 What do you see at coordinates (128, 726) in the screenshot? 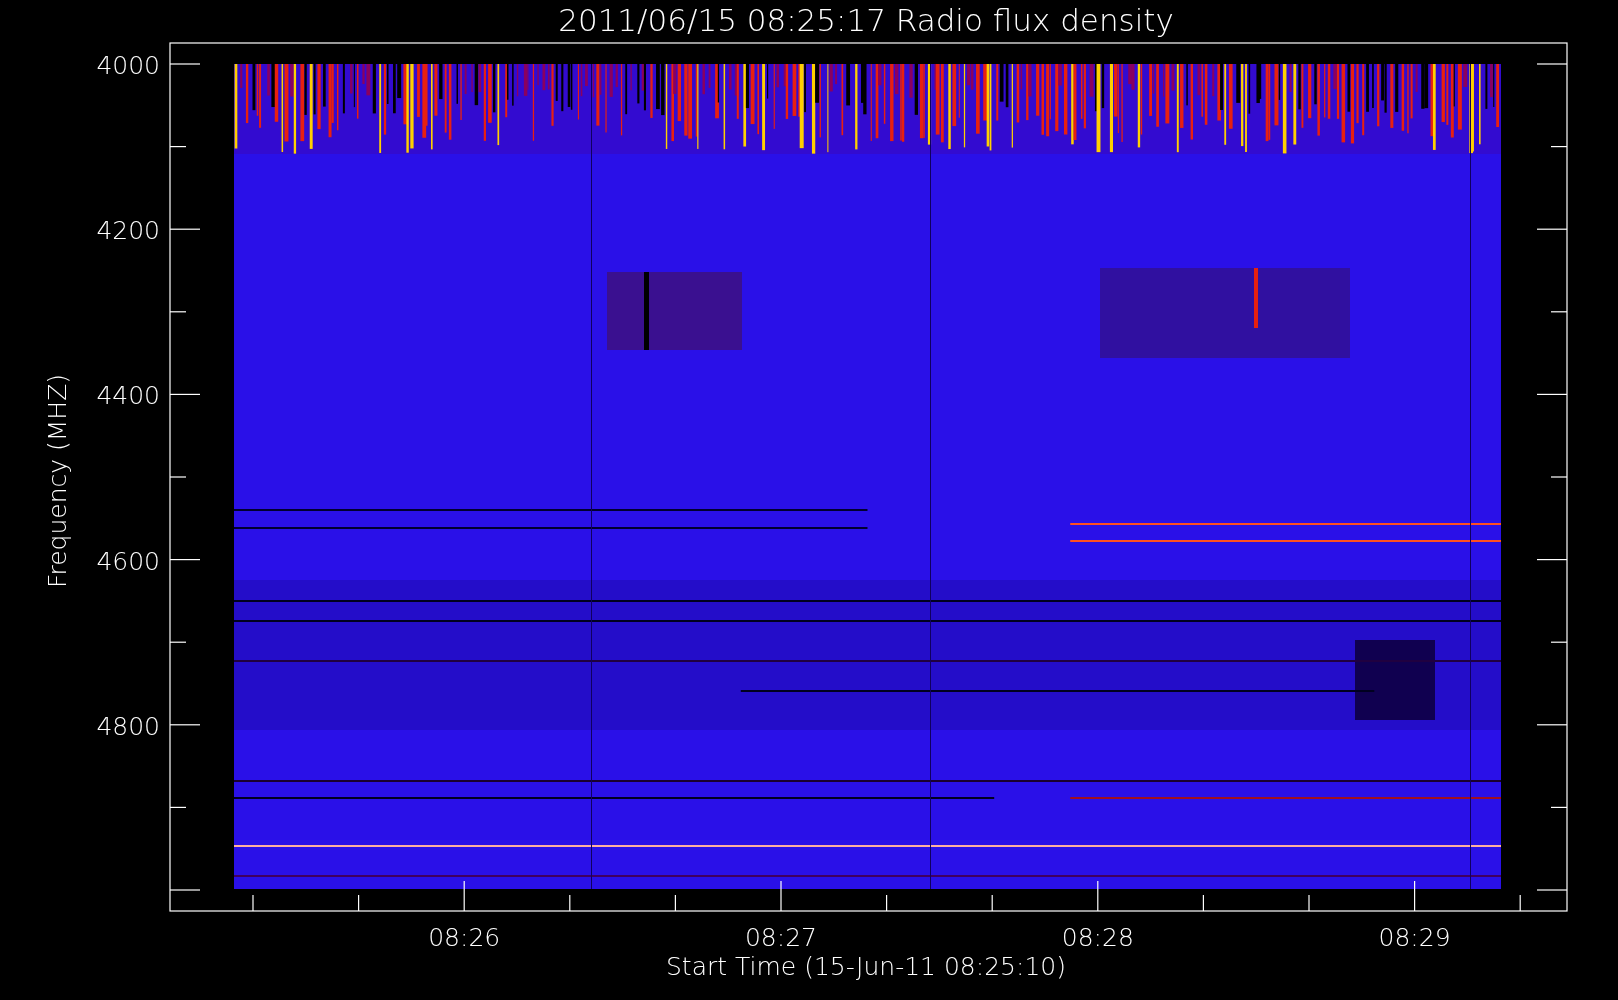
I see `y-tick-label: 4800` at bounding box center [128, 726].